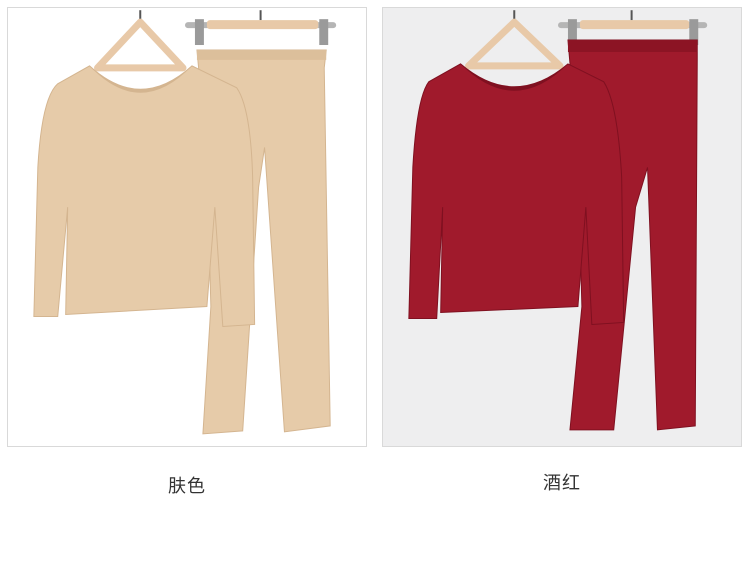 This screenshot has width=750, height=572. Describe the element at coordinates (187, 486) in the screenshot. I see `color-name-label: 肤色` at that location.